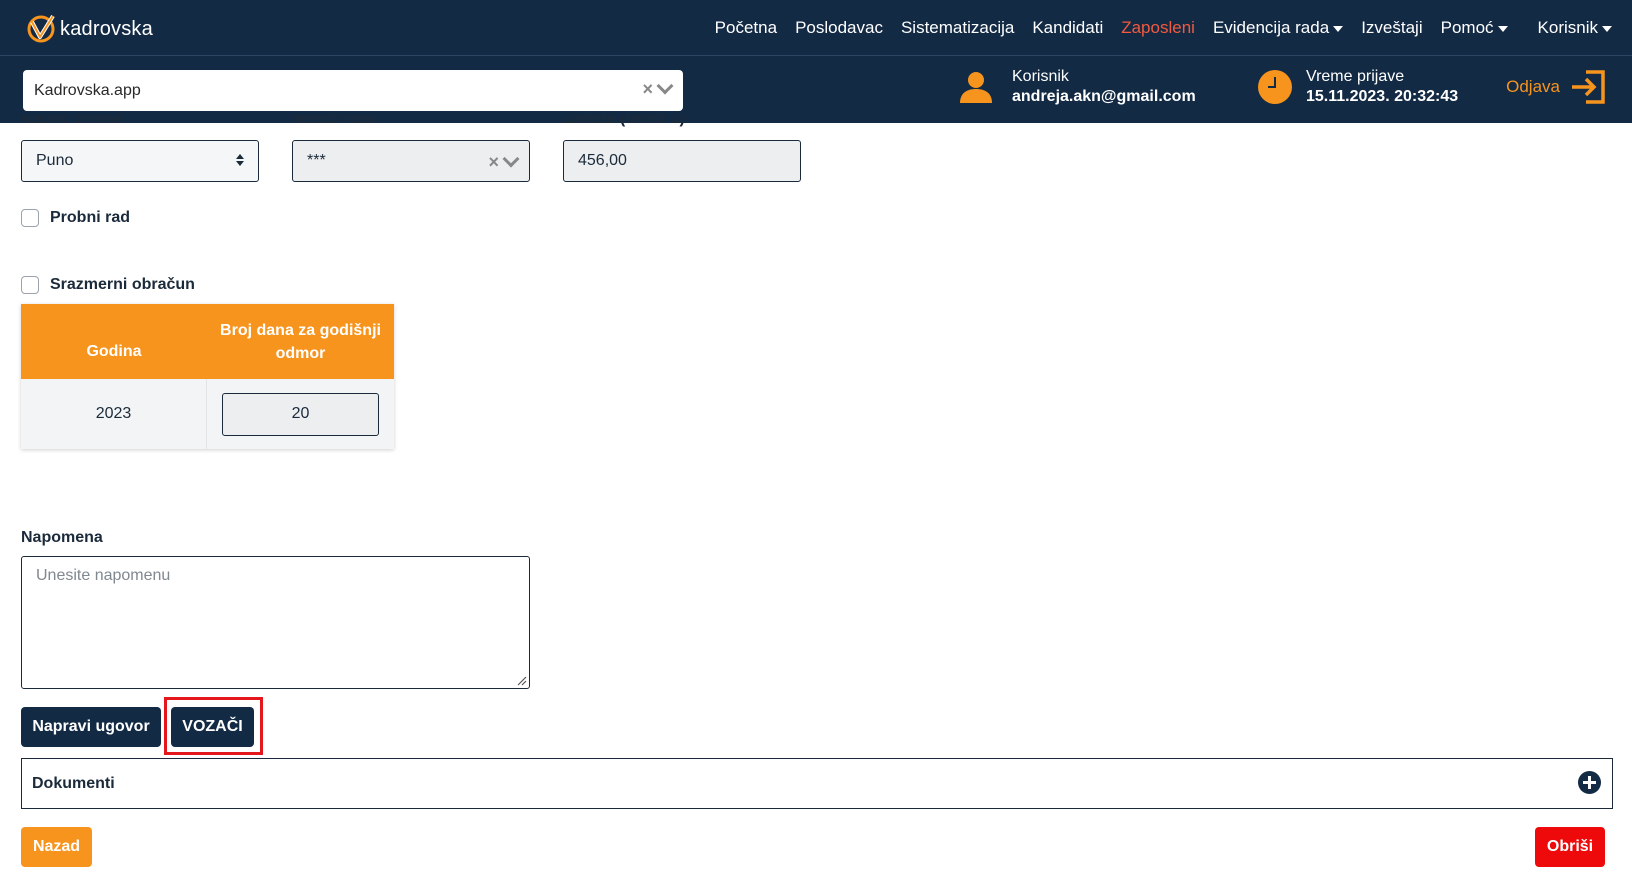 This screenshot has height=879, width=1632. I want to click on kadrovska-logo-icon, so click(41, 28).